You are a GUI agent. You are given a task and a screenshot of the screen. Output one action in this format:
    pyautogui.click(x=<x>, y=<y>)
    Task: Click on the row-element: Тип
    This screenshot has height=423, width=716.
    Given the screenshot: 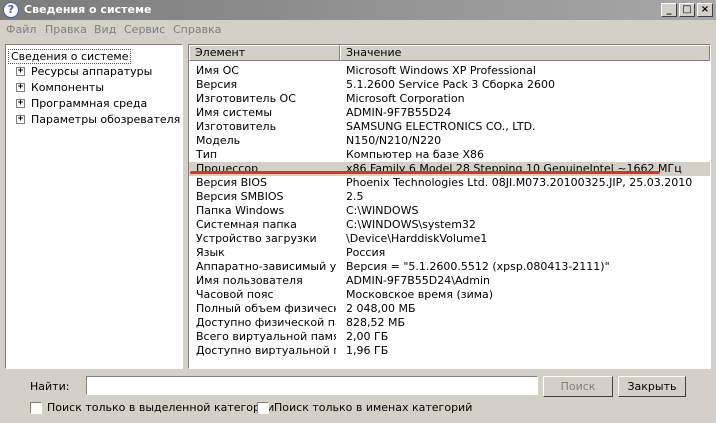 What is the action you would take?
    pyautogui.click(x=207, y=154)
    